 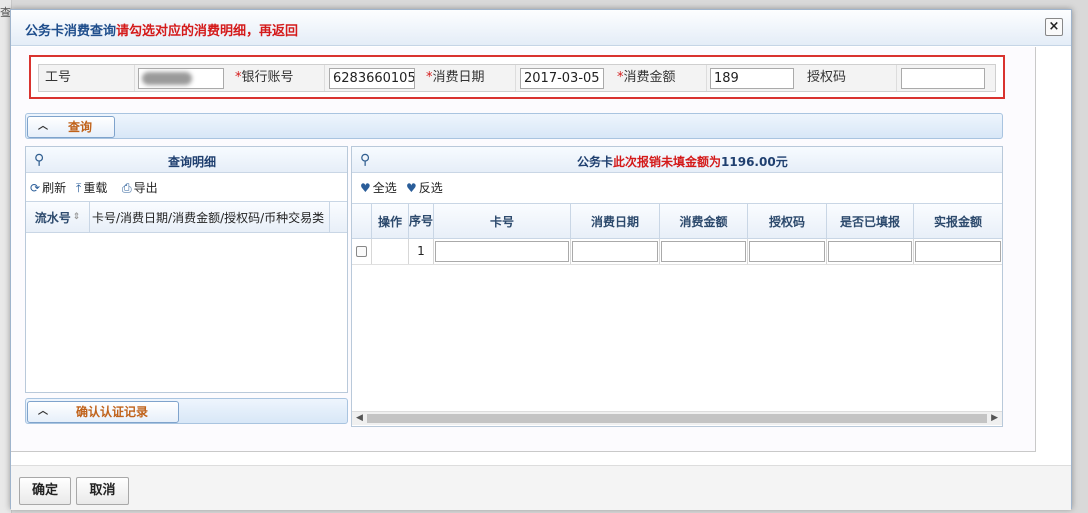 What do you see at coordinates (91, 187) in the screenshot?
I see `reload-button: ⤒ 重载` at bounding box center [91, 187].